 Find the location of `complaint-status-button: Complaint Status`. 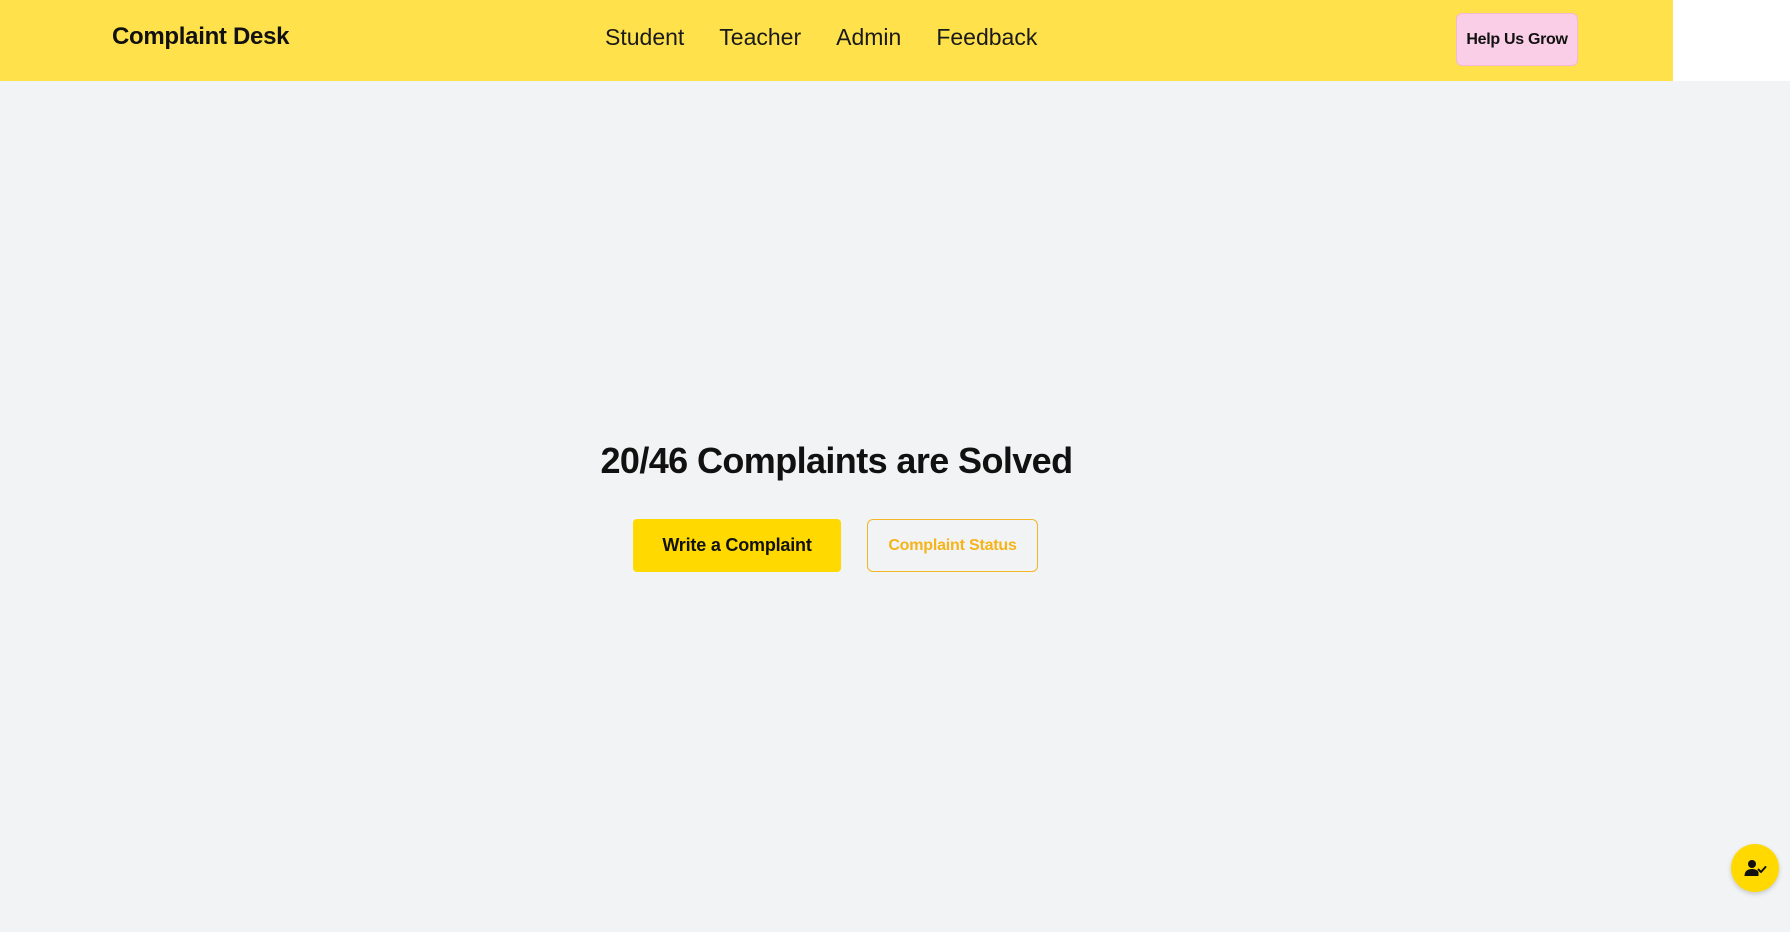

complaint-status-button: Complaint Status is located at coordinates (952, 545).